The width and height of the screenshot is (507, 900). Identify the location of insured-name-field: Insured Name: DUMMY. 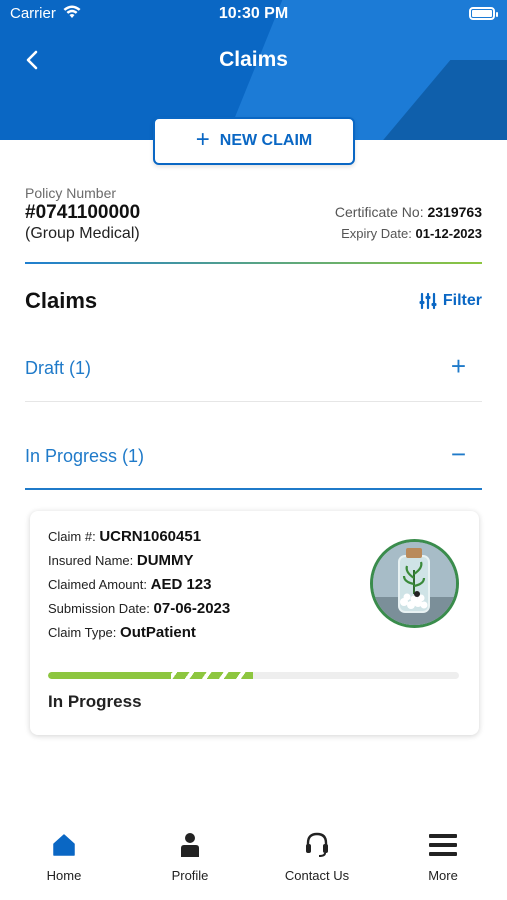
(121, 560).